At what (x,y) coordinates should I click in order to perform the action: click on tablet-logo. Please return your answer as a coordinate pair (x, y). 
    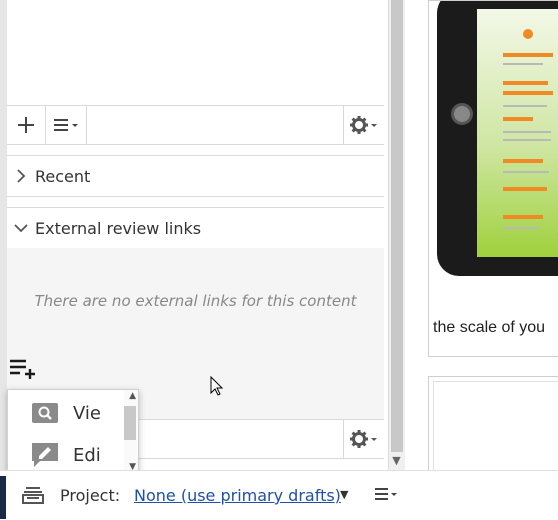
    Looking at the image, I should click on (528, 34).